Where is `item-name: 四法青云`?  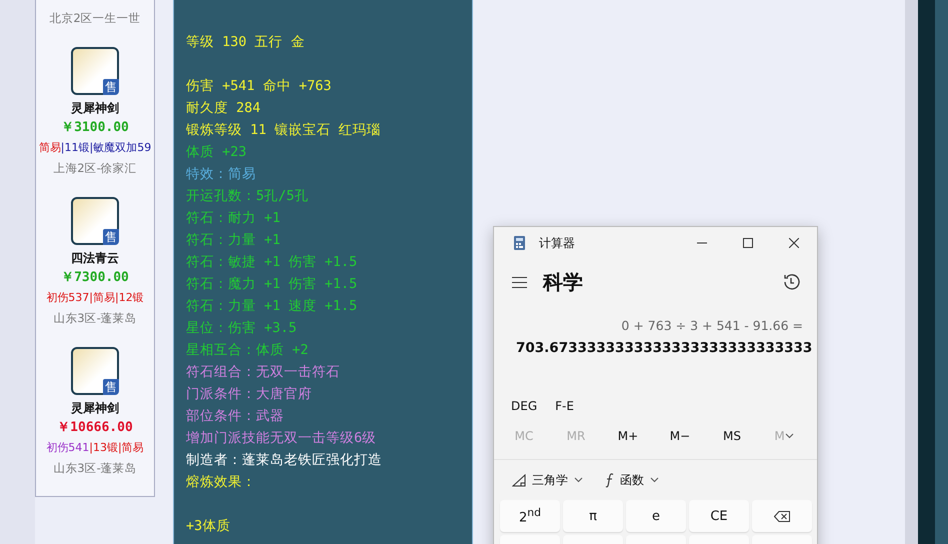 item-name: 四法青云 is located at coordinates (94, 258).